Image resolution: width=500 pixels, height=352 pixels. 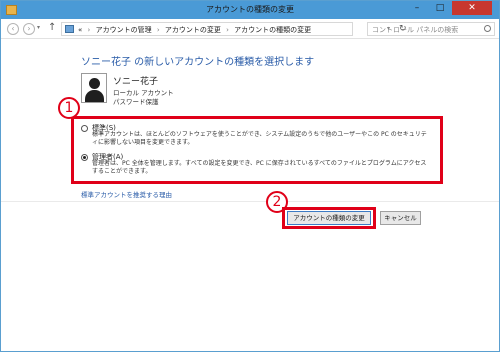 What do you see at coordinates (250, 10) in the screenshot?
I see `title-bar: アカウントの種類の変更 – □ ✕` at bounding box center [250, 10].